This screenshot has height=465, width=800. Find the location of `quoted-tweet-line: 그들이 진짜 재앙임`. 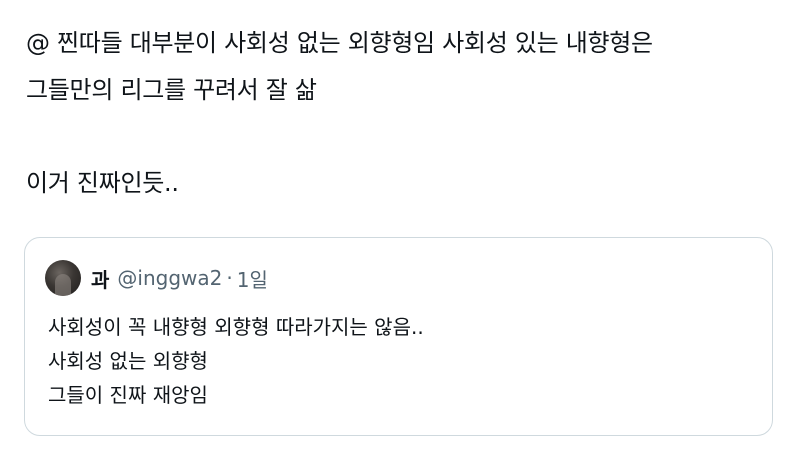

quoted-tweet-line: 그들이 진짜 재앙임 is located at coordinates (128, 395).